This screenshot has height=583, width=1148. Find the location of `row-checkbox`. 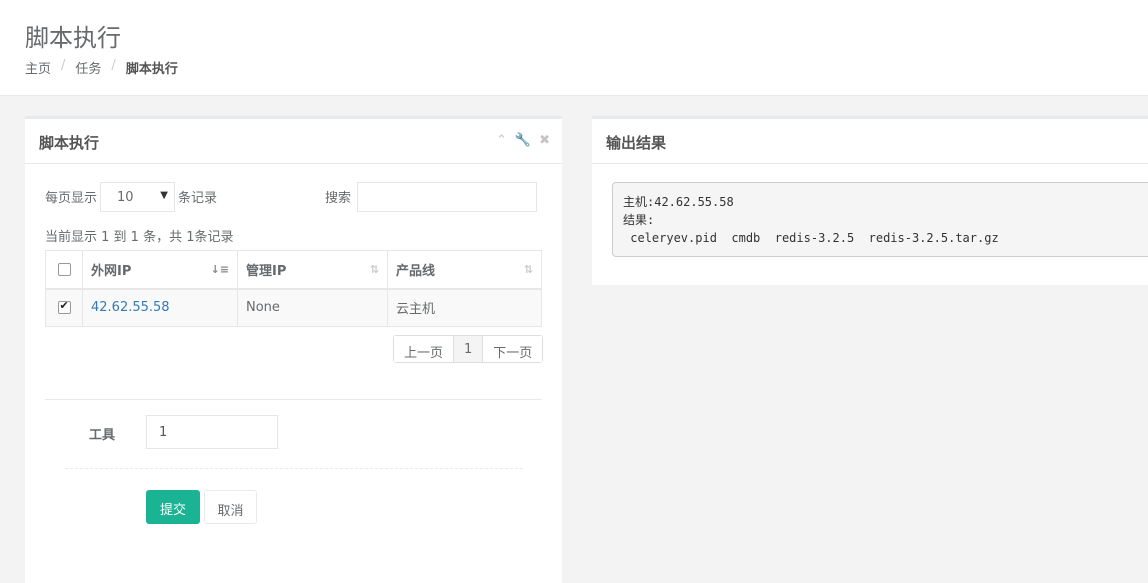

row-checkbox is located at coordinates (64, 307).